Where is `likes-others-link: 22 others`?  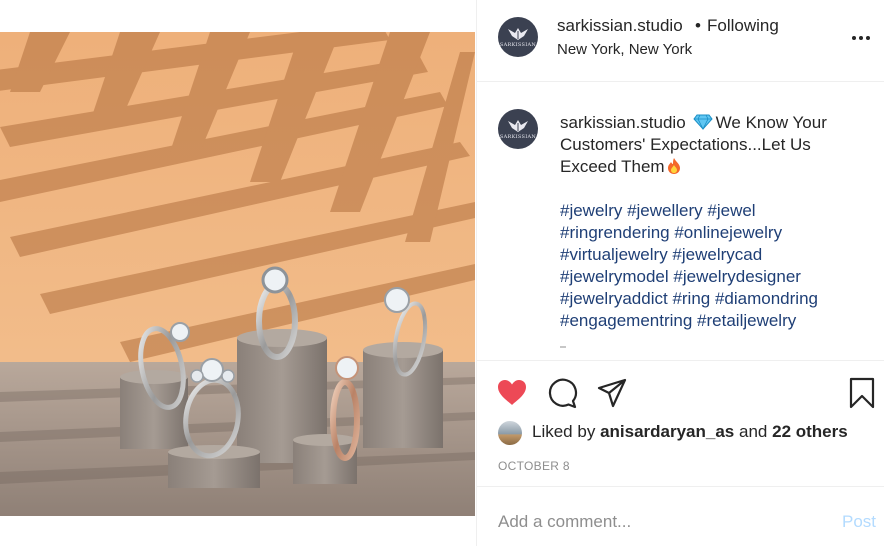 likes-others-link: 22 others is located at coordinates (810, 431).